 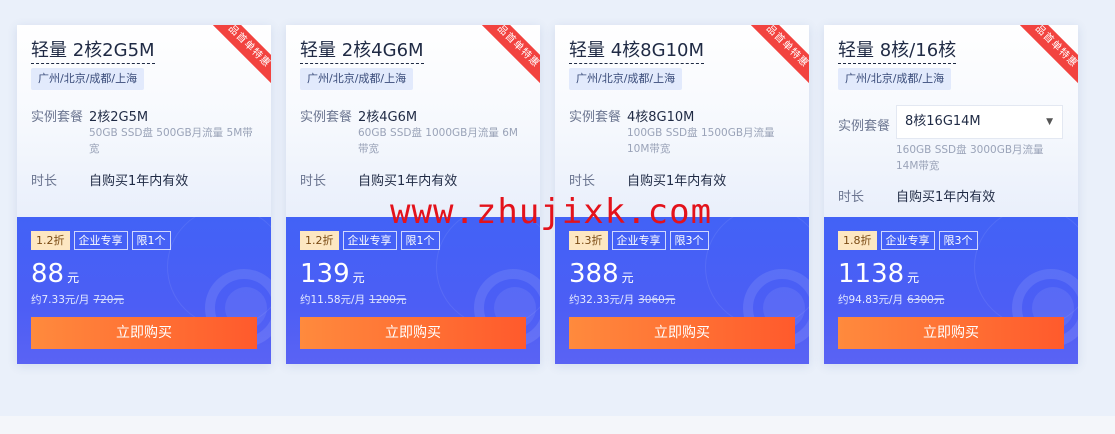 I want to click on spec-select: 8核16G14M ▼, so click(x=979, y=122).